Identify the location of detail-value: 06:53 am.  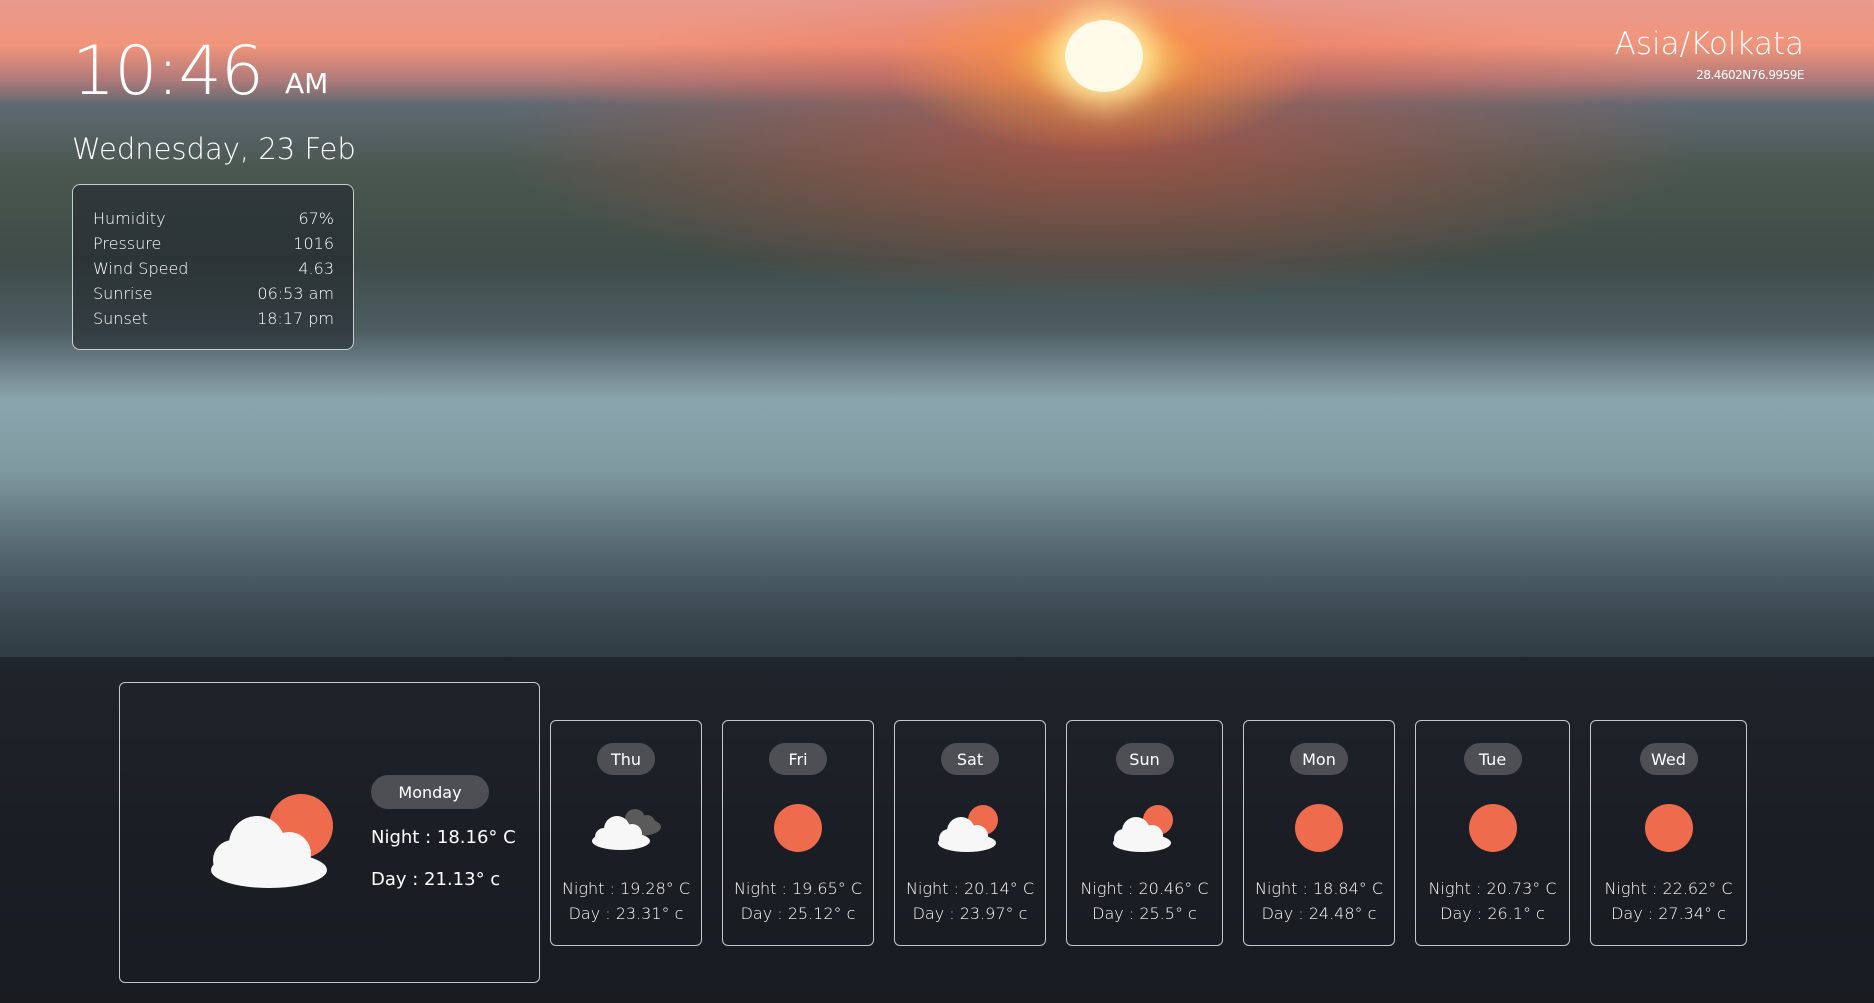
(295, 293).